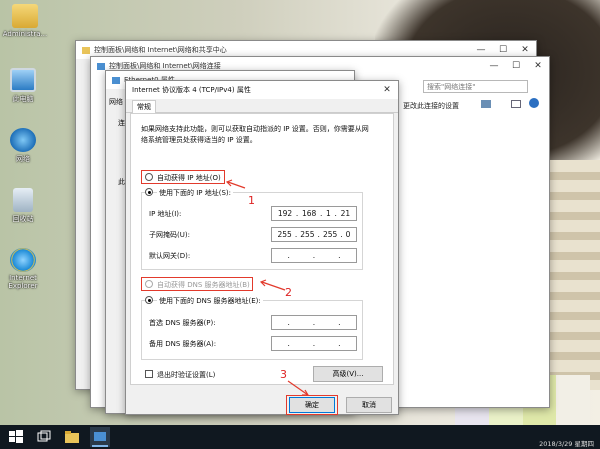 The width and height of the screenshot is (600, 449). What do you see at coordinates (566, 443) in the screenshot?
I see `clock-date: 2018/3/29 星期四` at bounding box center [566, 443].